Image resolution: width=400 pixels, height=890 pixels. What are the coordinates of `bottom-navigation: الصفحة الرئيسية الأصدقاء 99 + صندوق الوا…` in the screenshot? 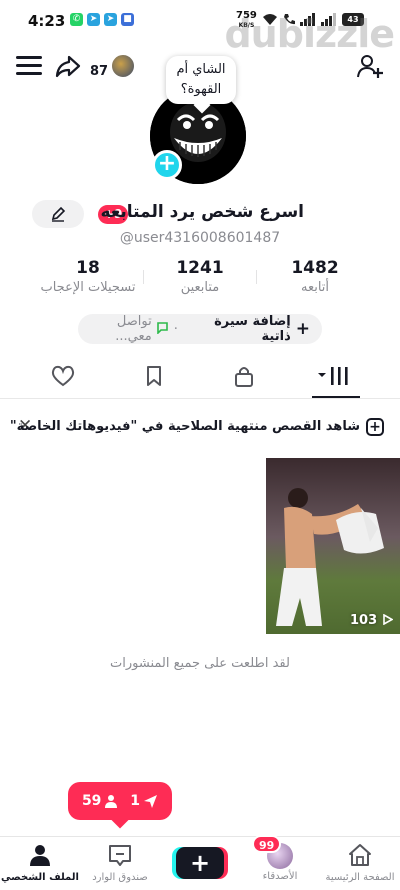 It's located at (200, 862).